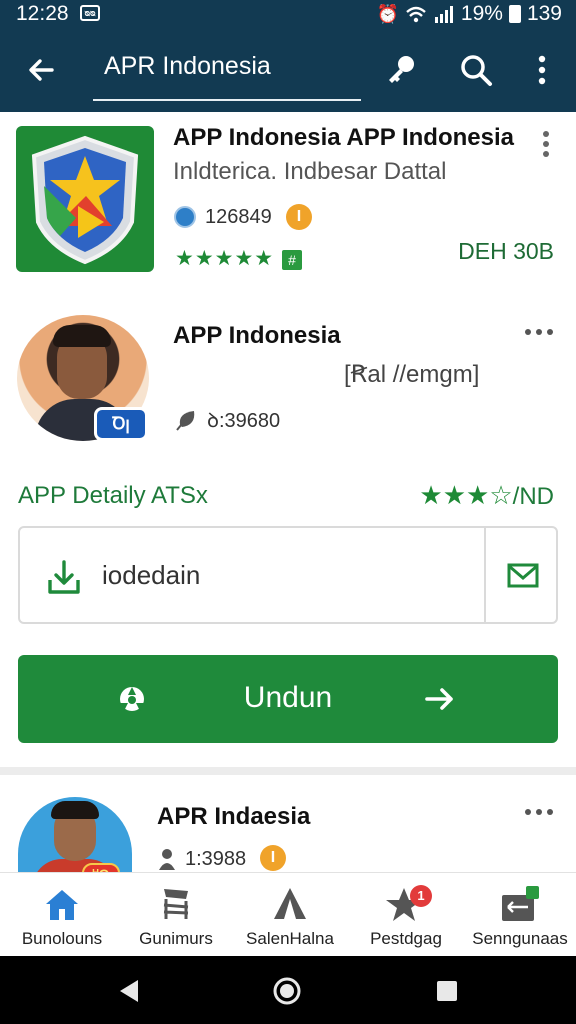 The image size is (576, 1024). I want to click on shield-star-icon, so click(85, 200).